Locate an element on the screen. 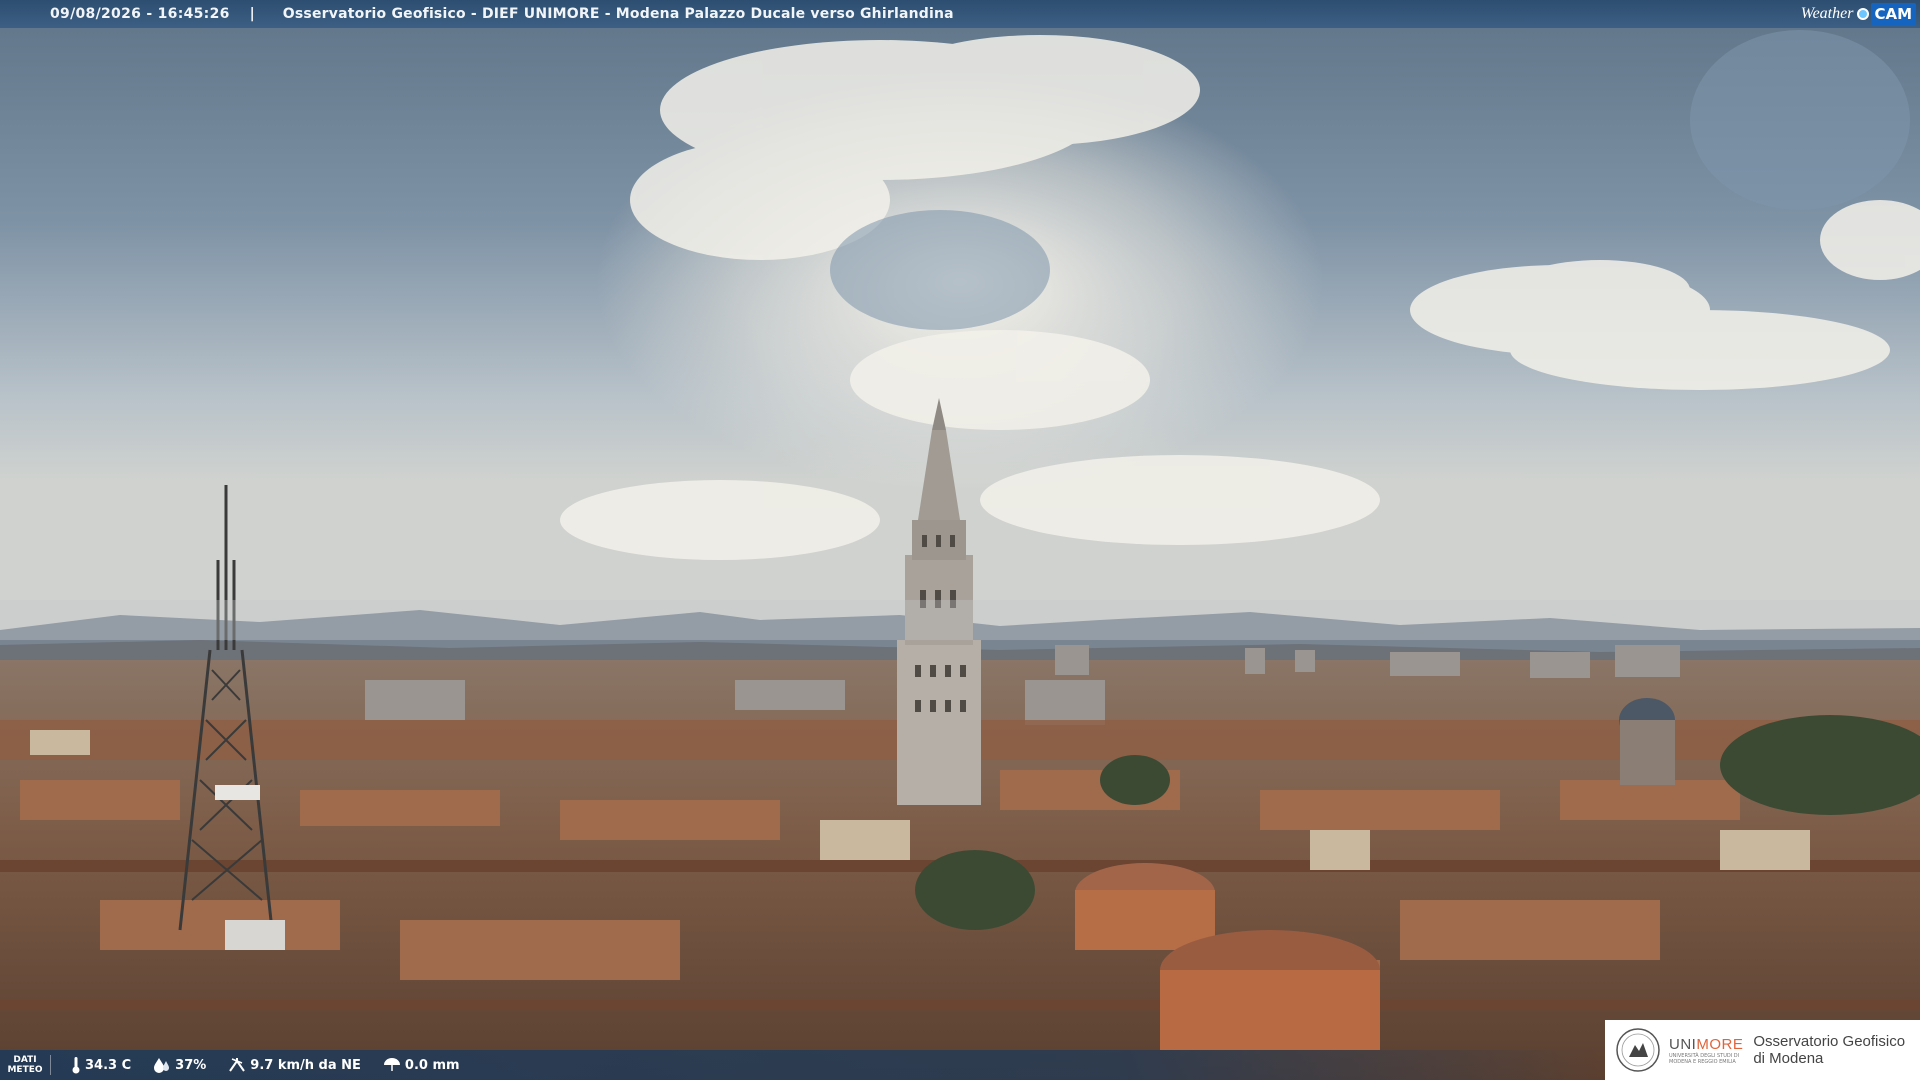 The width and height of the screenshot is (1920, 1080). rain-reading: 0.0 mm is located at coordinates (421, 1065).